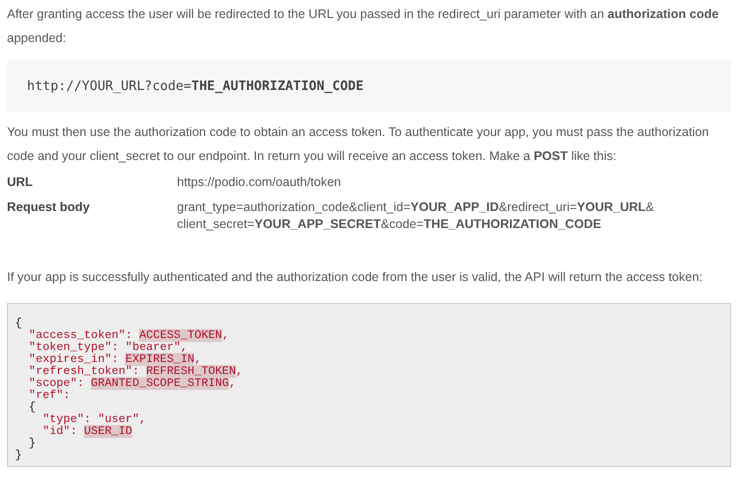  What do you see at coordinates (49, 395) in the screenshot?
I see `code-text: "ref":` at bounding box center [49, 395].